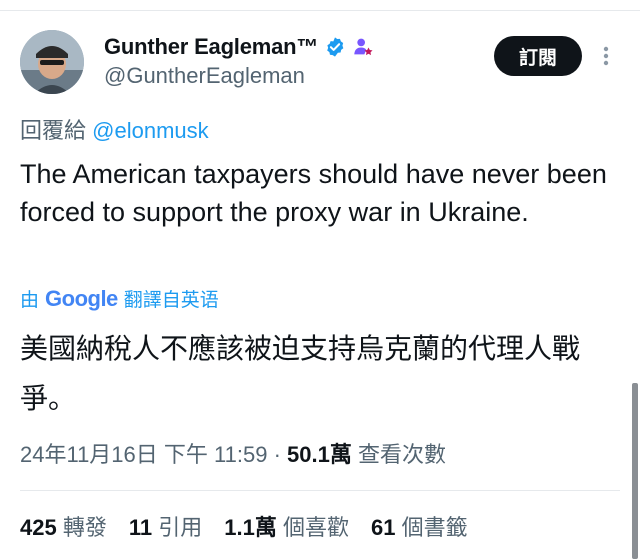 The image size is (640, 559). I want to click on stat-label: 個書籤, so click(434, 527).